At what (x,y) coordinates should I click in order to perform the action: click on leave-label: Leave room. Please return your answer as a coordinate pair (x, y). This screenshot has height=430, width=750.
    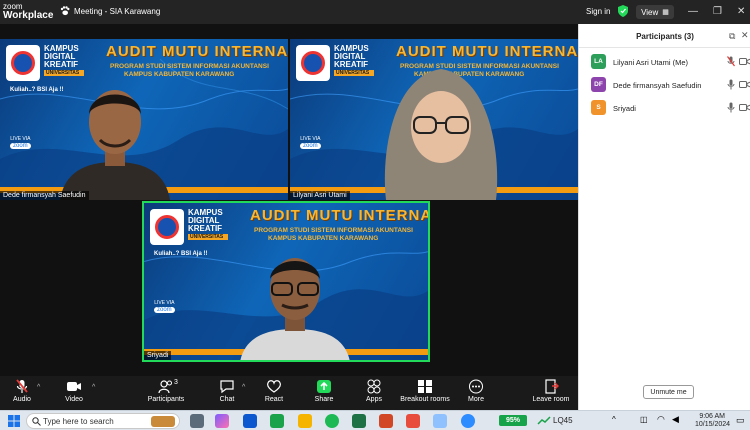
    Looking at the image, I should click on (551, 399).